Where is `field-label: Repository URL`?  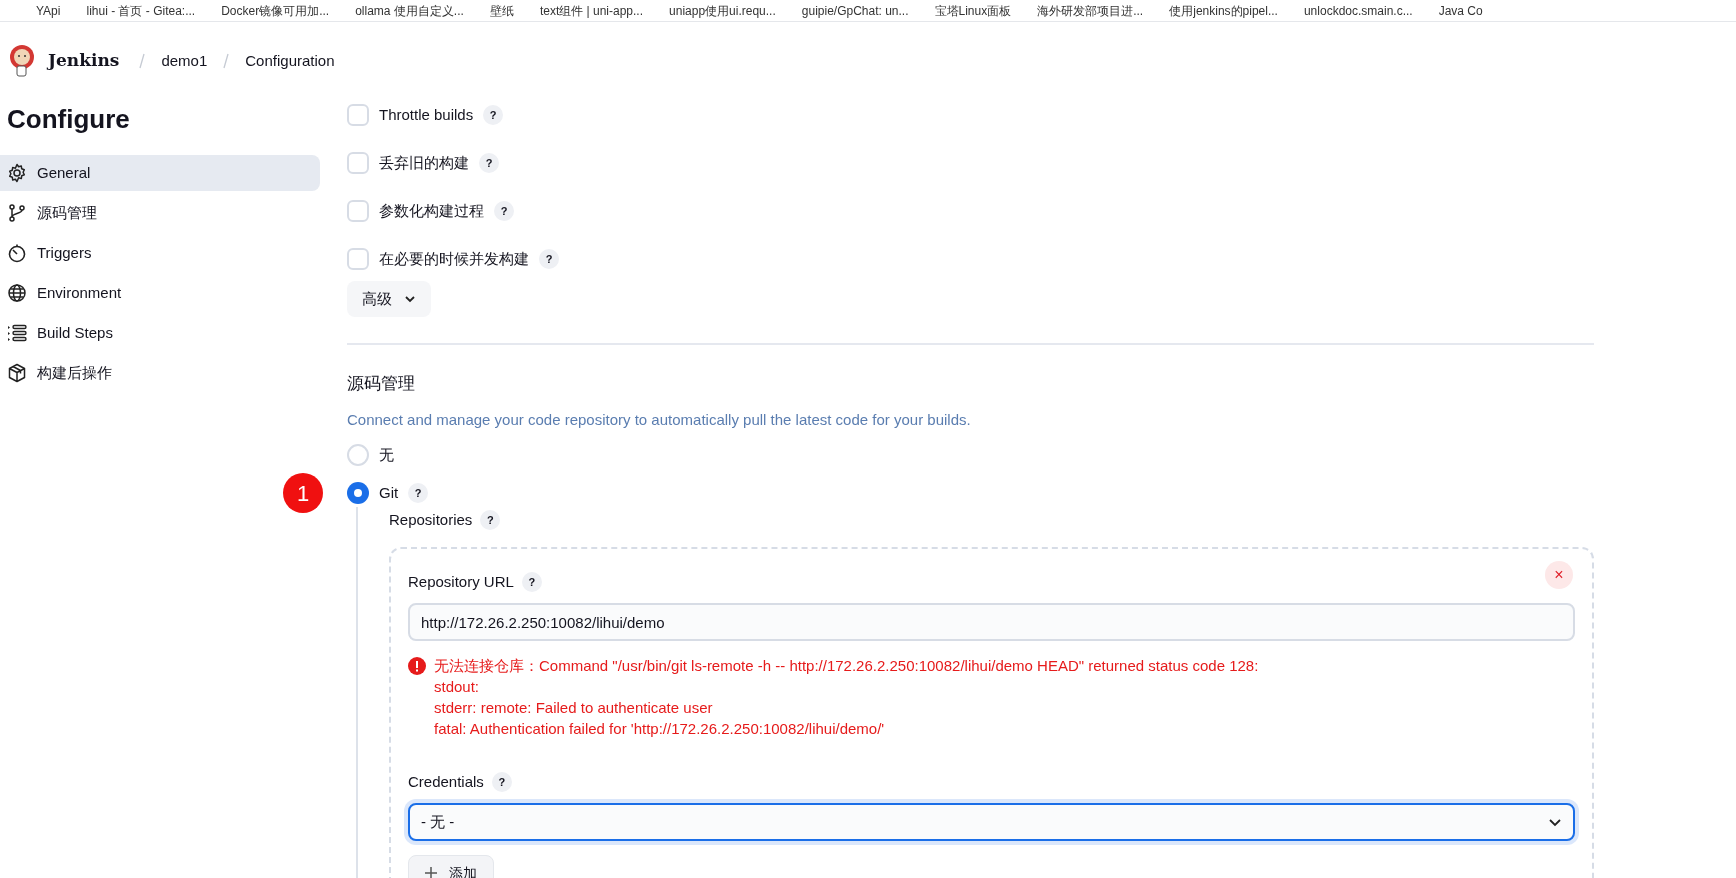 field-label: Repository URL is located at coordinates (461, 581).